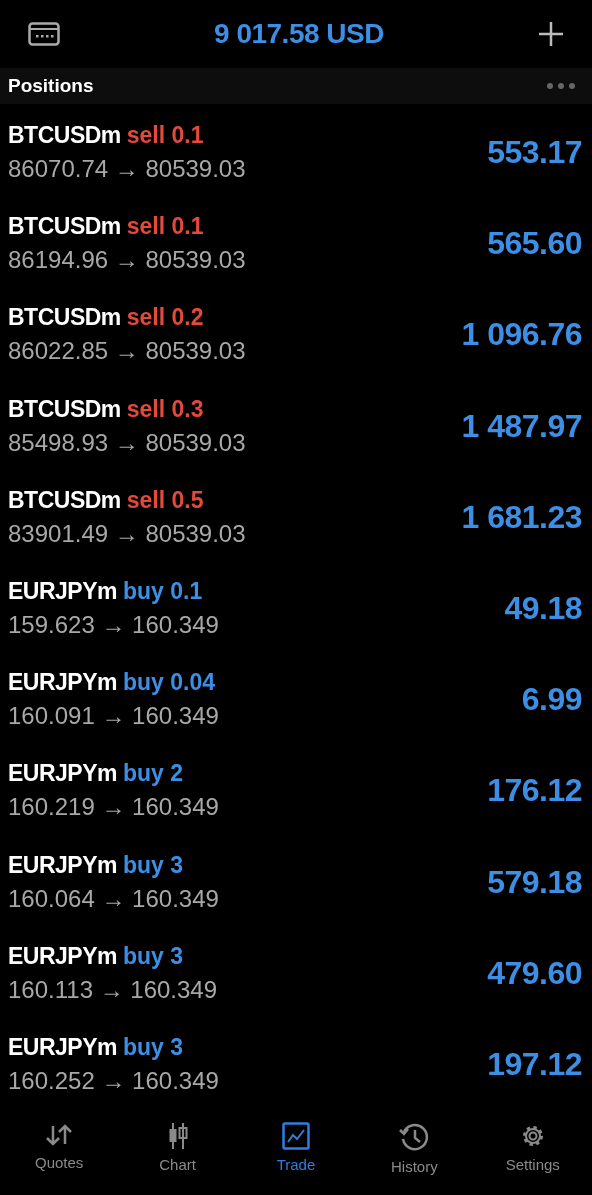  Describe the element at coordinates (414, 1137) in the screenshot. I see `history-icon` at that location.